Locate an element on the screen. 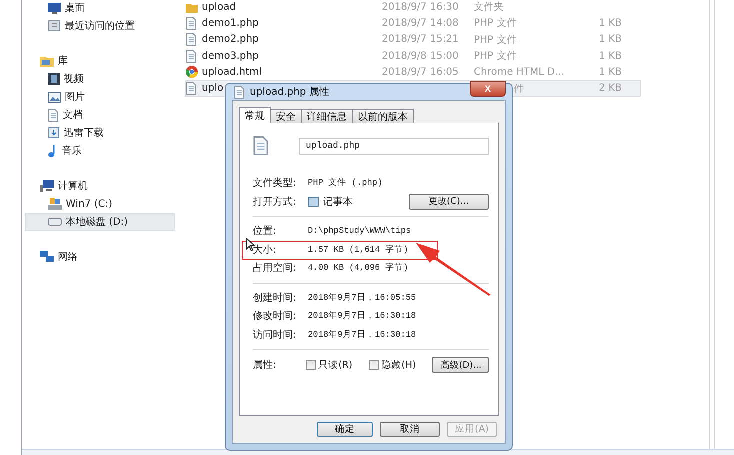 Image resolution: width=734 pixels, height=455 pixels. property-label: 文件类型: is located at coordinates (275, 183).